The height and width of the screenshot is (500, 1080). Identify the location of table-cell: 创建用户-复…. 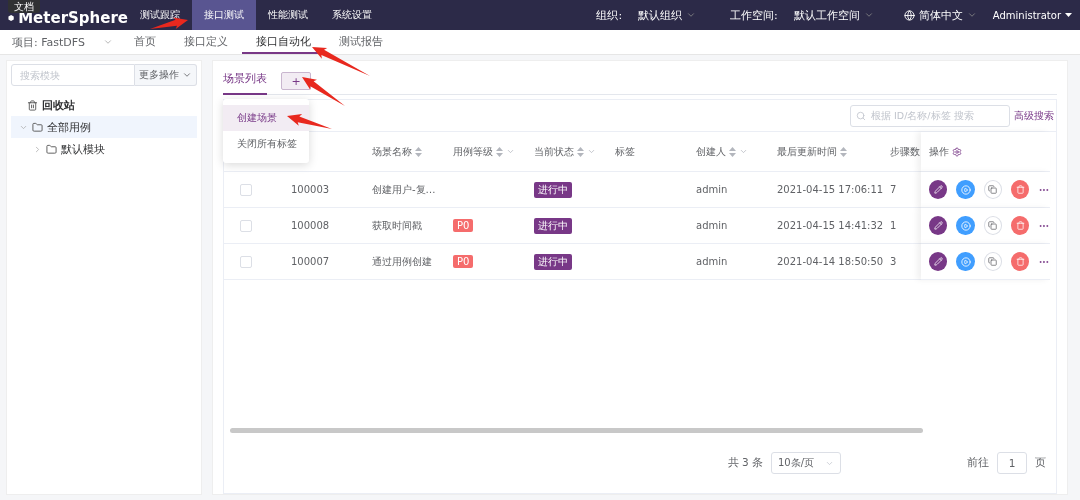
(404, 189).